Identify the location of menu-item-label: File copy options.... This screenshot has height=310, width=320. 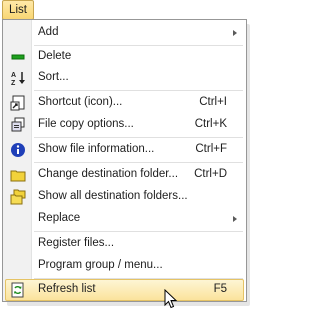
(86, 124).